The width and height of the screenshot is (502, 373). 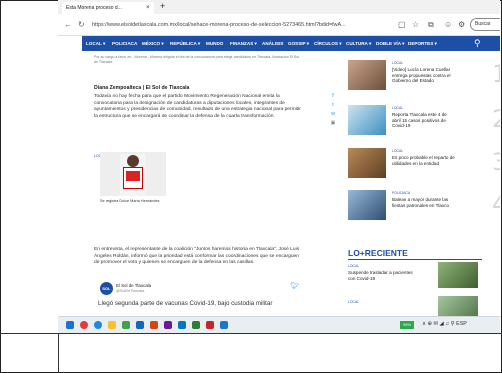 I want to click on nav-item-circulos: CÍRCULOS ▾, so click(x=328, y=43).